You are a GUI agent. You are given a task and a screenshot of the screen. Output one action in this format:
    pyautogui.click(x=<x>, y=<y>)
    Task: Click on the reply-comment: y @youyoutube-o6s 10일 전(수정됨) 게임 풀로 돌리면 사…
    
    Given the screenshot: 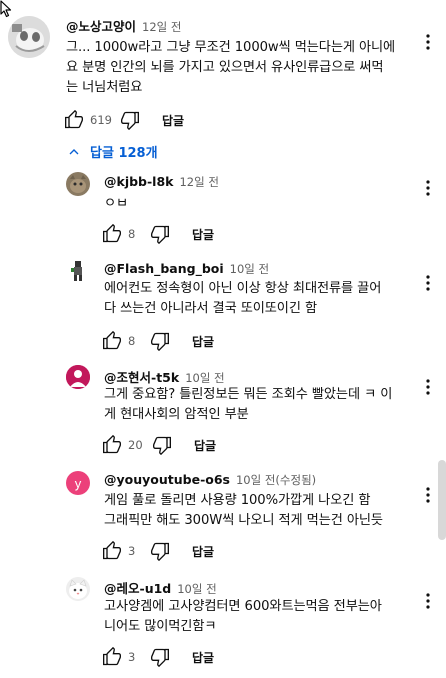 What is the action you would take?
    pyautogui.click(x=223, y=519)
    